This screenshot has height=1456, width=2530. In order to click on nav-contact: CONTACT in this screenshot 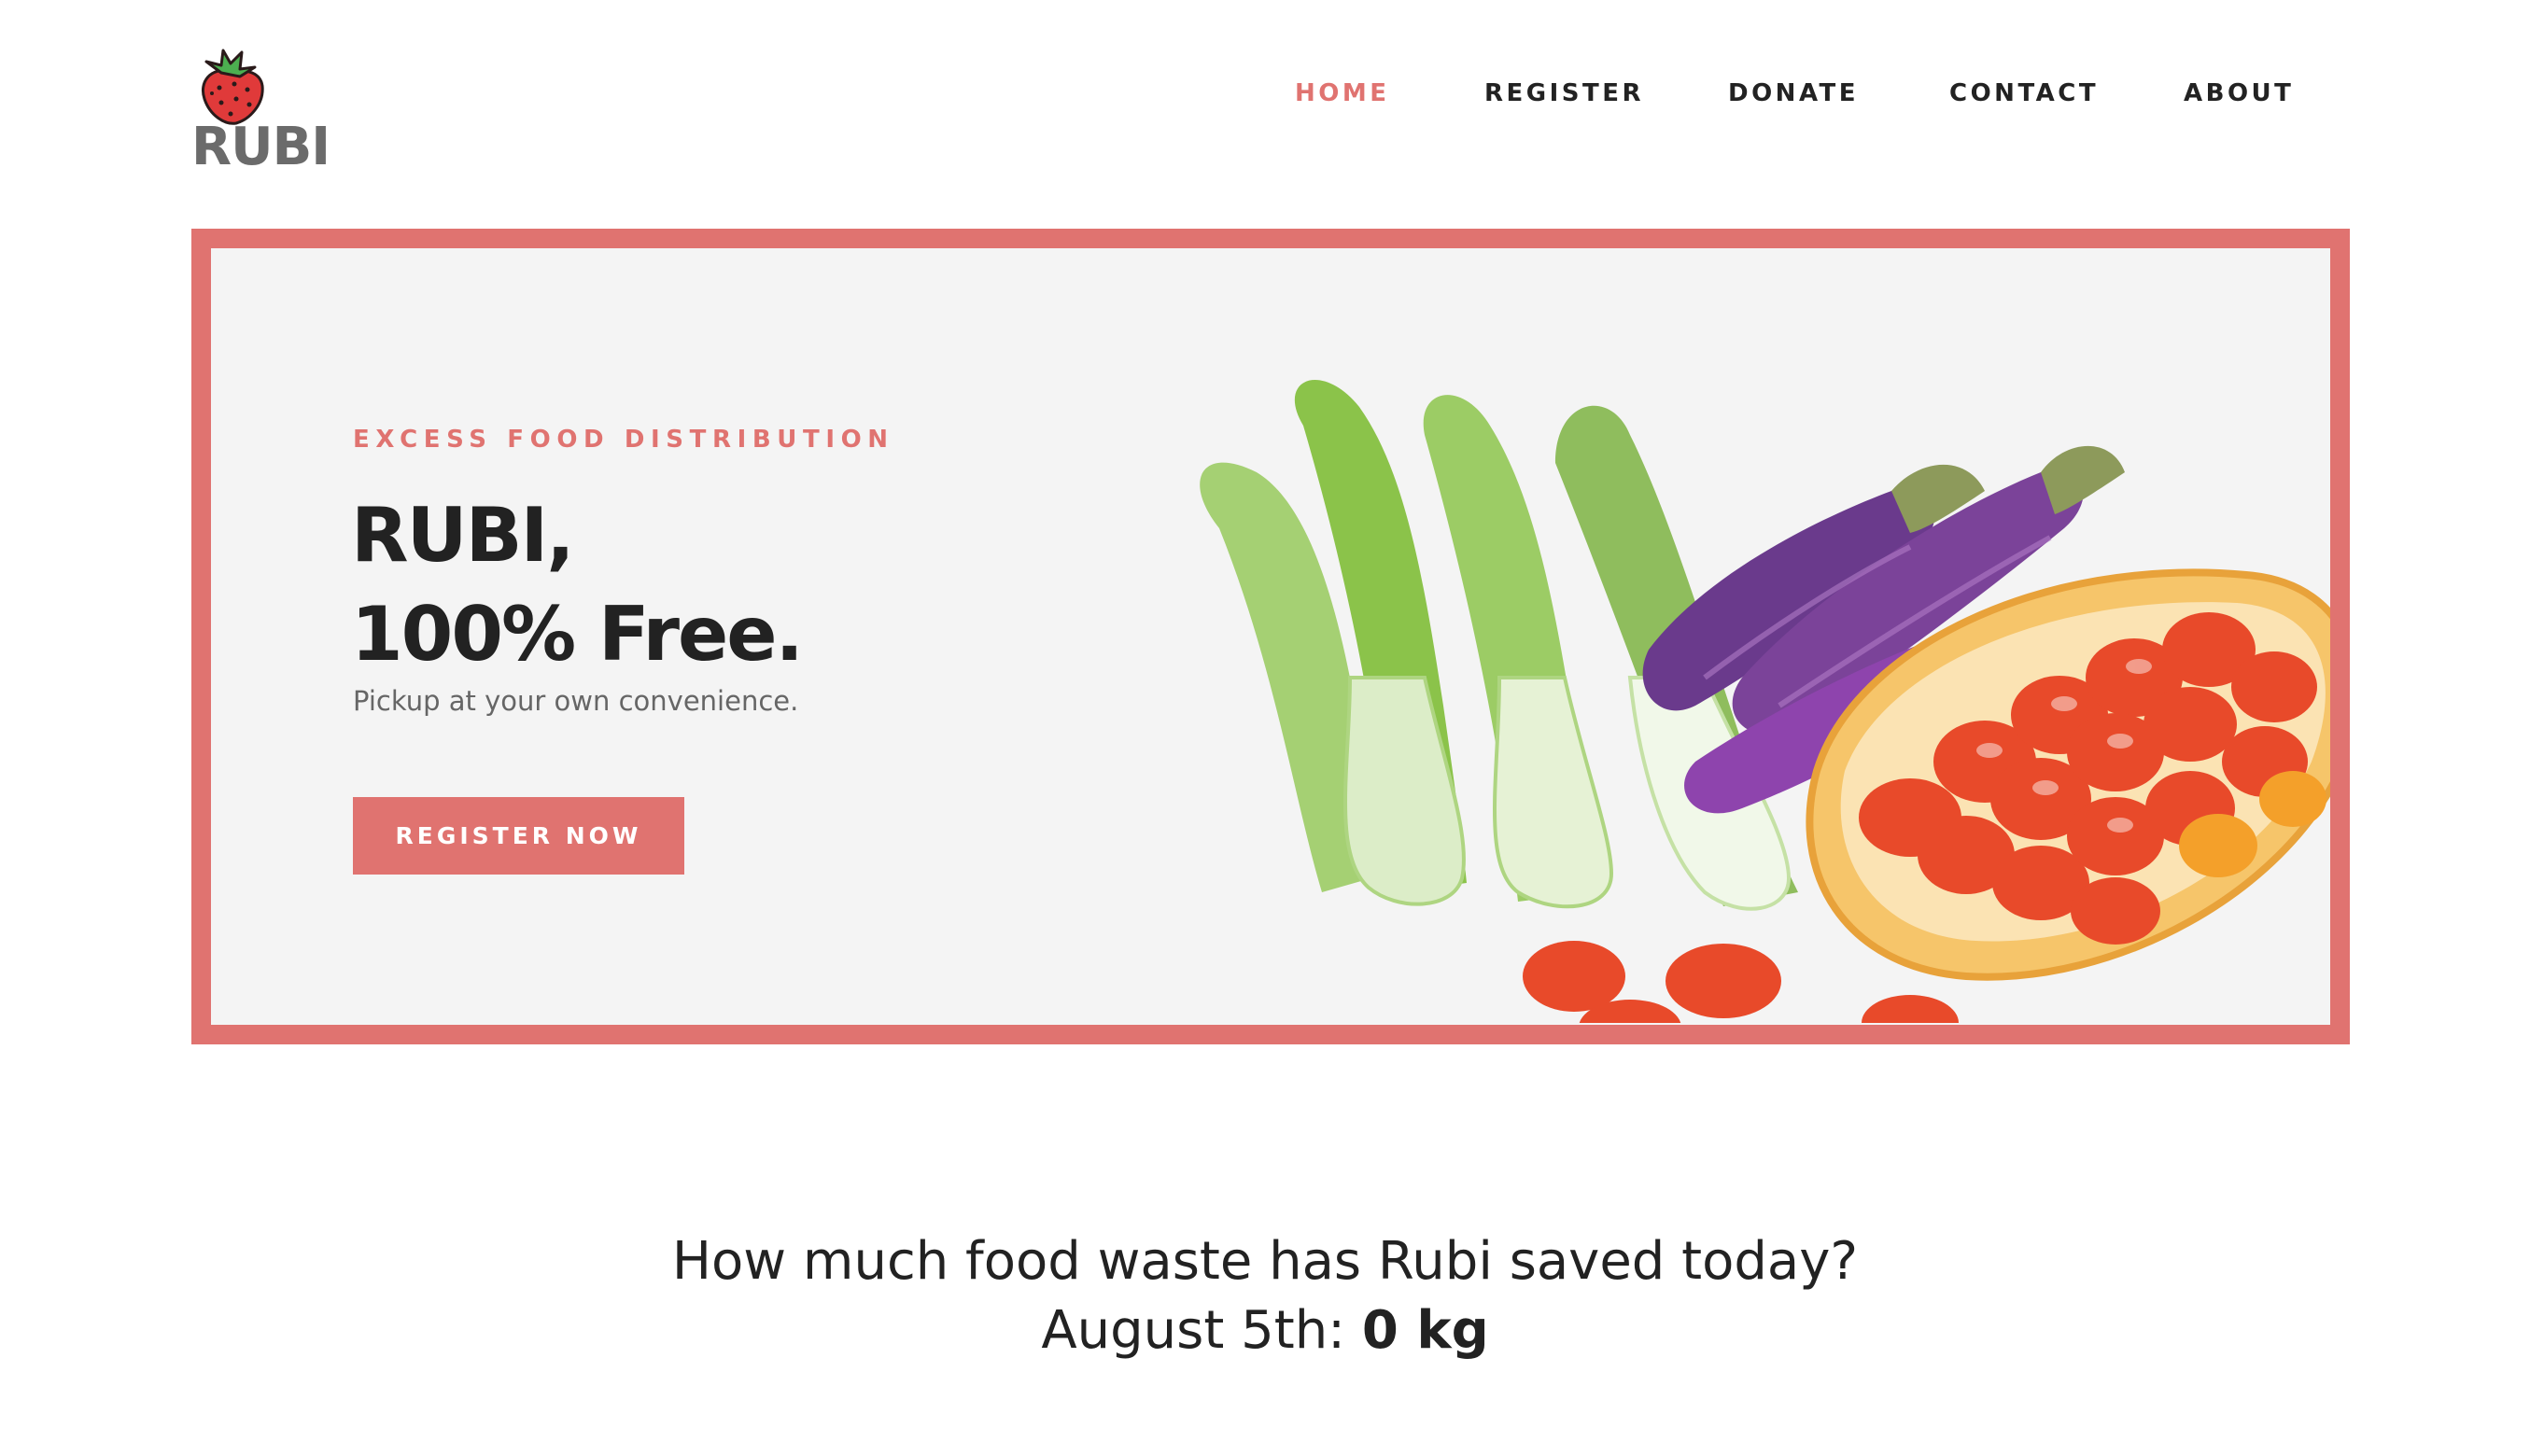, I will do `click(2024, 93)`.